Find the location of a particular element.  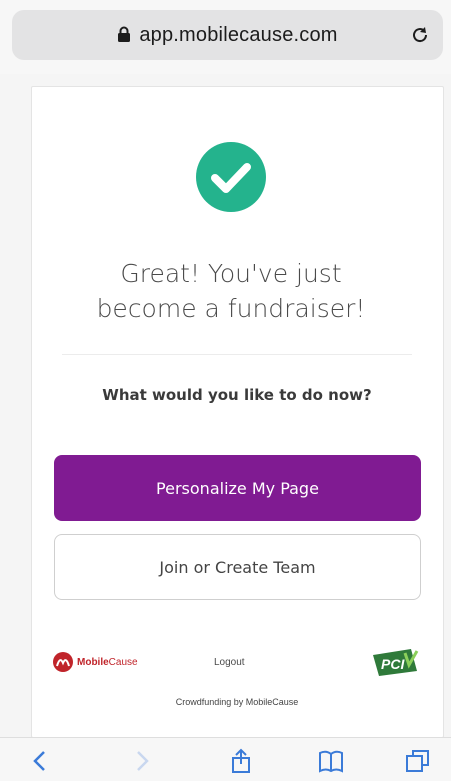

crowdfunding-credit: Crowdfunding by MobileCause is located at coordinates (237, 702).